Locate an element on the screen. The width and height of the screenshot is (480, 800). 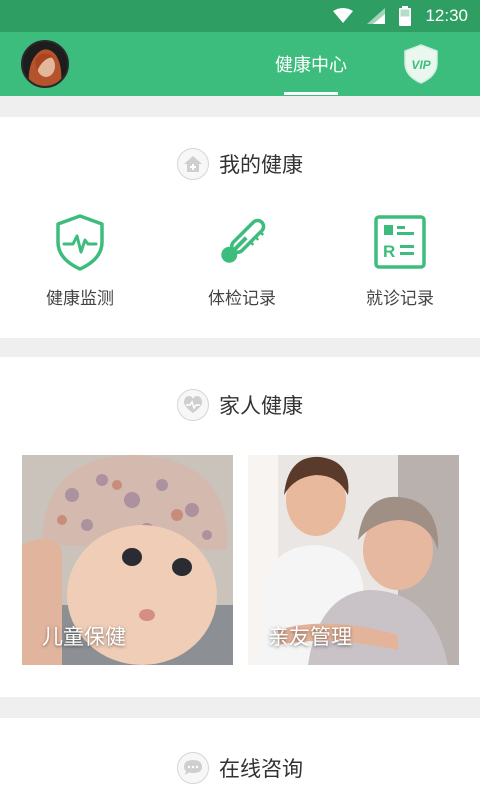
visit-records-button: R 就诊记录 is located at coordinates (400, 260).